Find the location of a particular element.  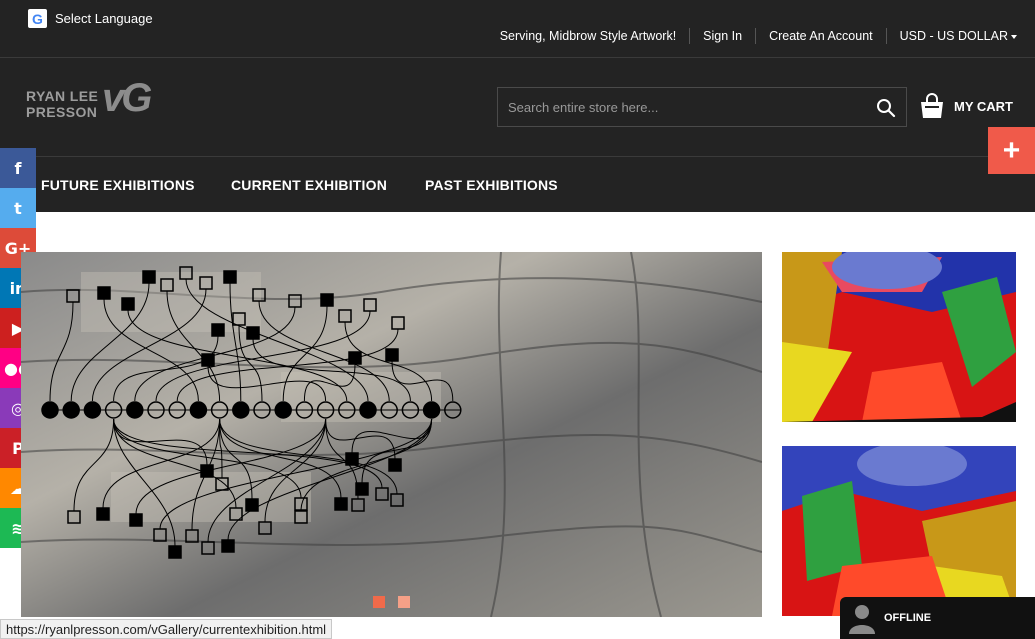

sign-in-link: Sign In is located at coordinates (722, 36).